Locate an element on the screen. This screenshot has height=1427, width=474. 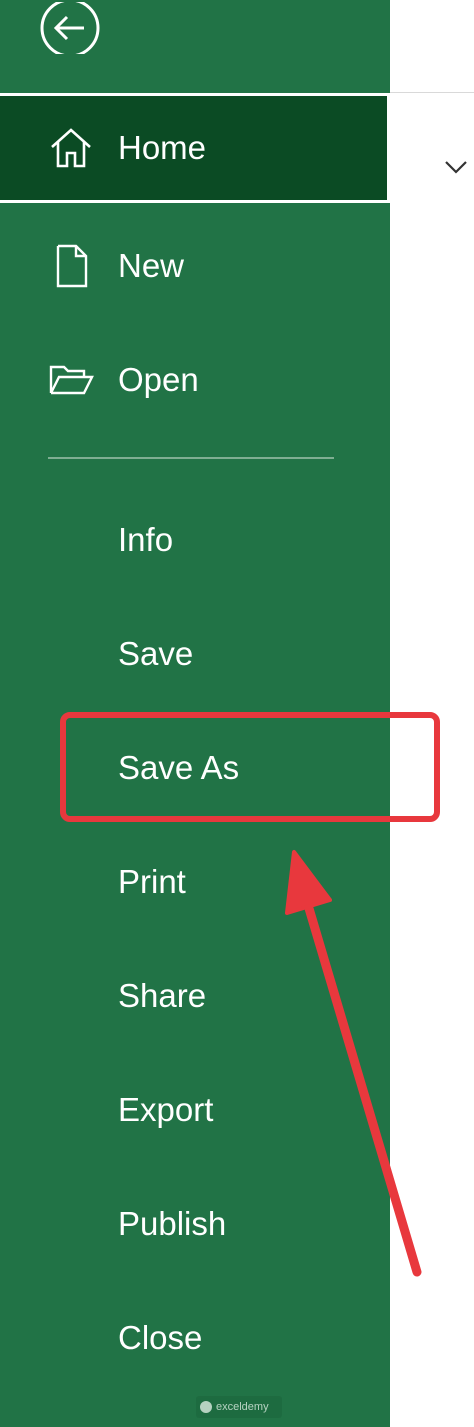
folder-open-icon is located at coordinates (71, 380).